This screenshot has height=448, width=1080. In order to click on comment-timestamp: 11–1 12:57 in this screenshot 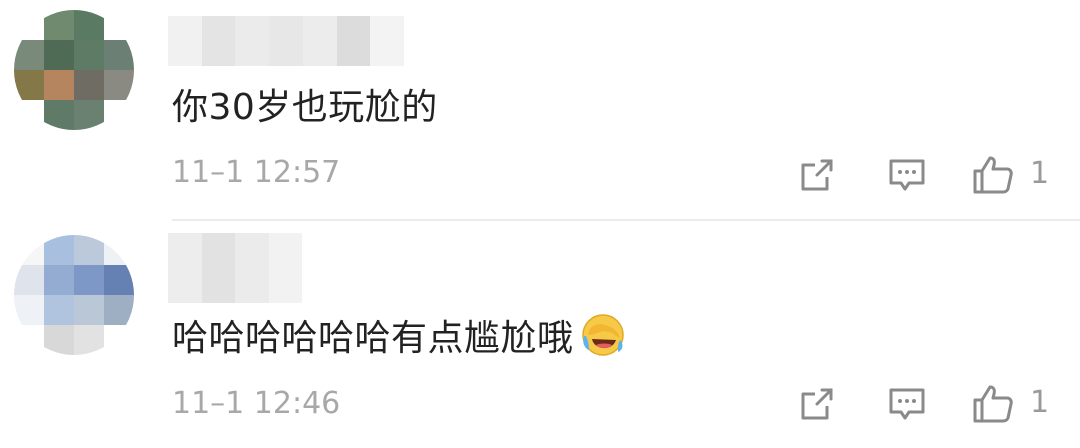, I will do `click(256, 172)`.